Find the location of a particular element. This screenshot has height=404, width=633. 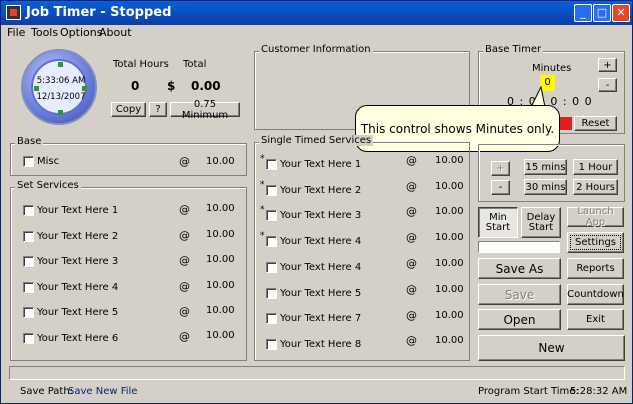

save-as-button: Save As is located at coordinates (519, 268).